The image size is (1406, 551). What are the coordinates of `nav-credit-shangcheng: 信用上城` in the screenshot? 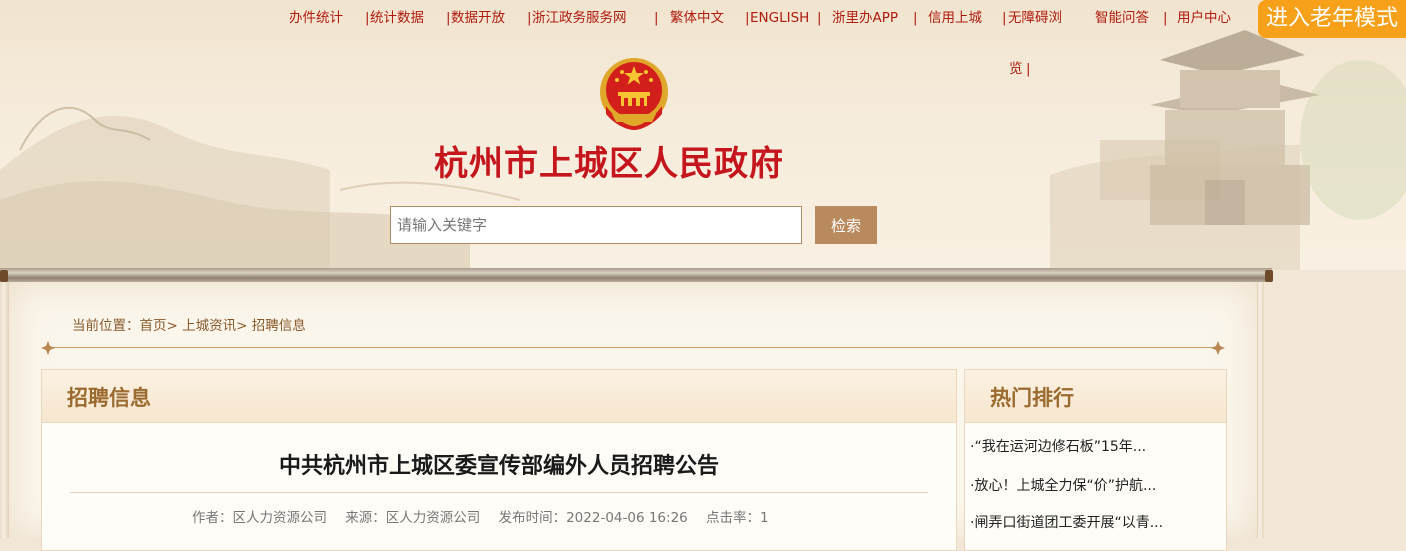 It's located at (955, 18).